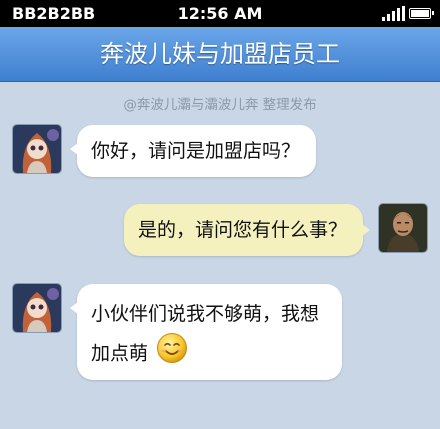 This screenshot has height=429, width=440. What do you see at coordinates (403, 228) in the screenshot?
I see `avatar-man` at bounding box center [403, 228].